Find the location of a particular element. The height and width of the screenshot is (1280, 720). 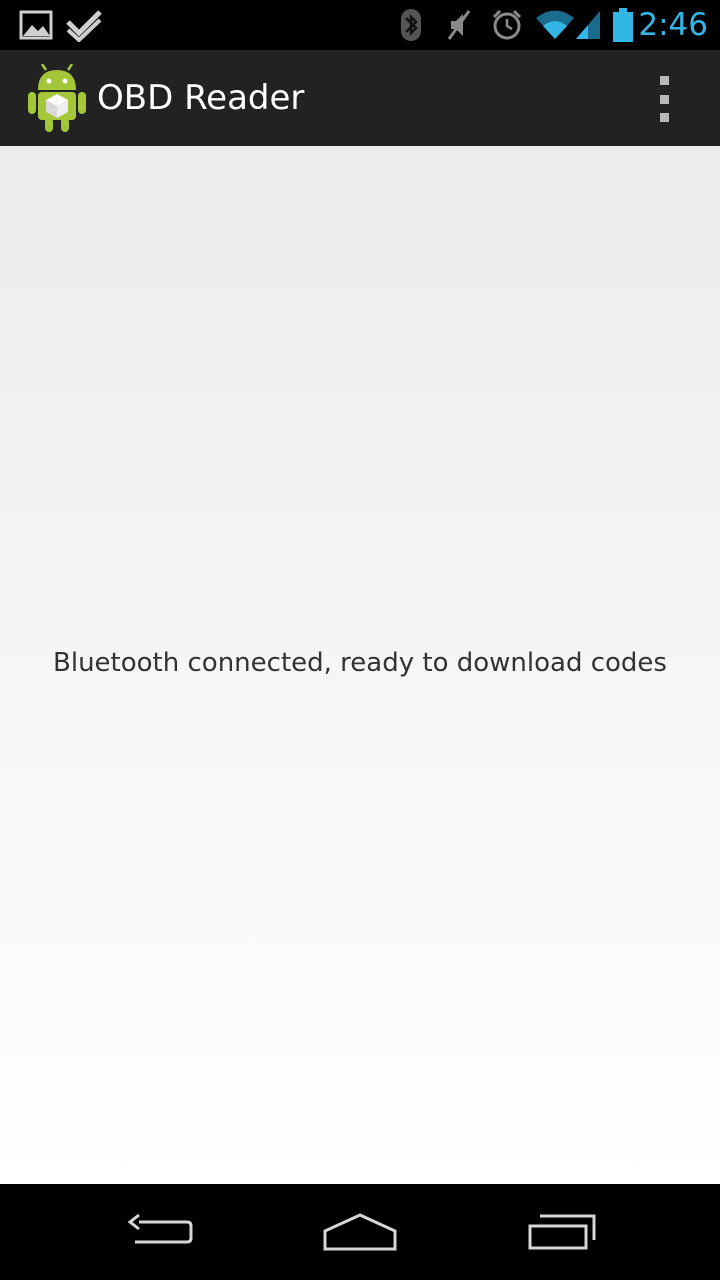

gallery-icon is located at coordinates (36, 25).